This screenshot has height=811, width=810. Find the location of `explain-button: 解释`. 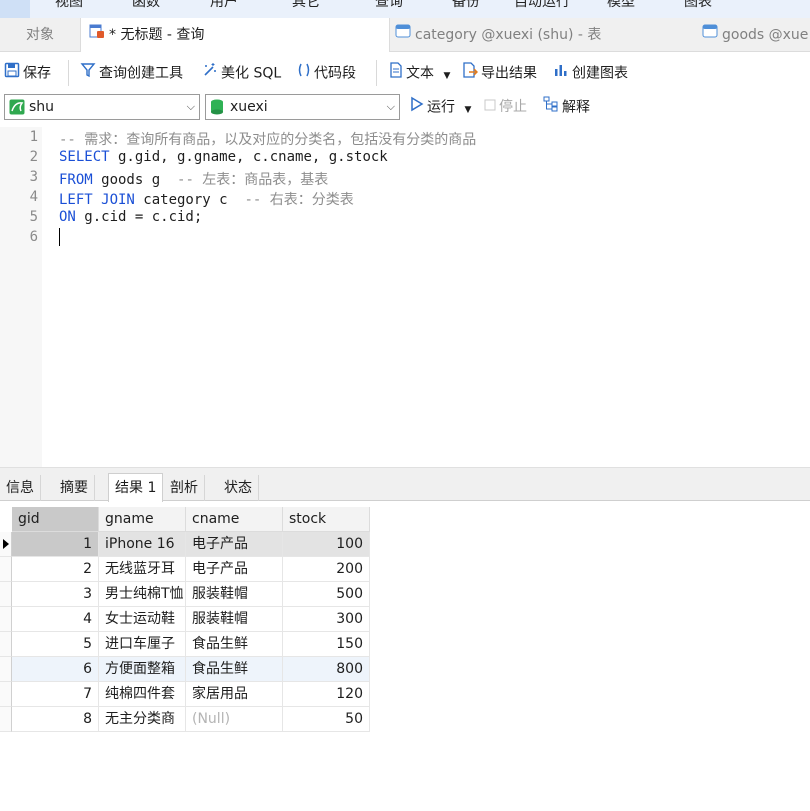

explain-button: 解释 is located at coordinates (566, 107).